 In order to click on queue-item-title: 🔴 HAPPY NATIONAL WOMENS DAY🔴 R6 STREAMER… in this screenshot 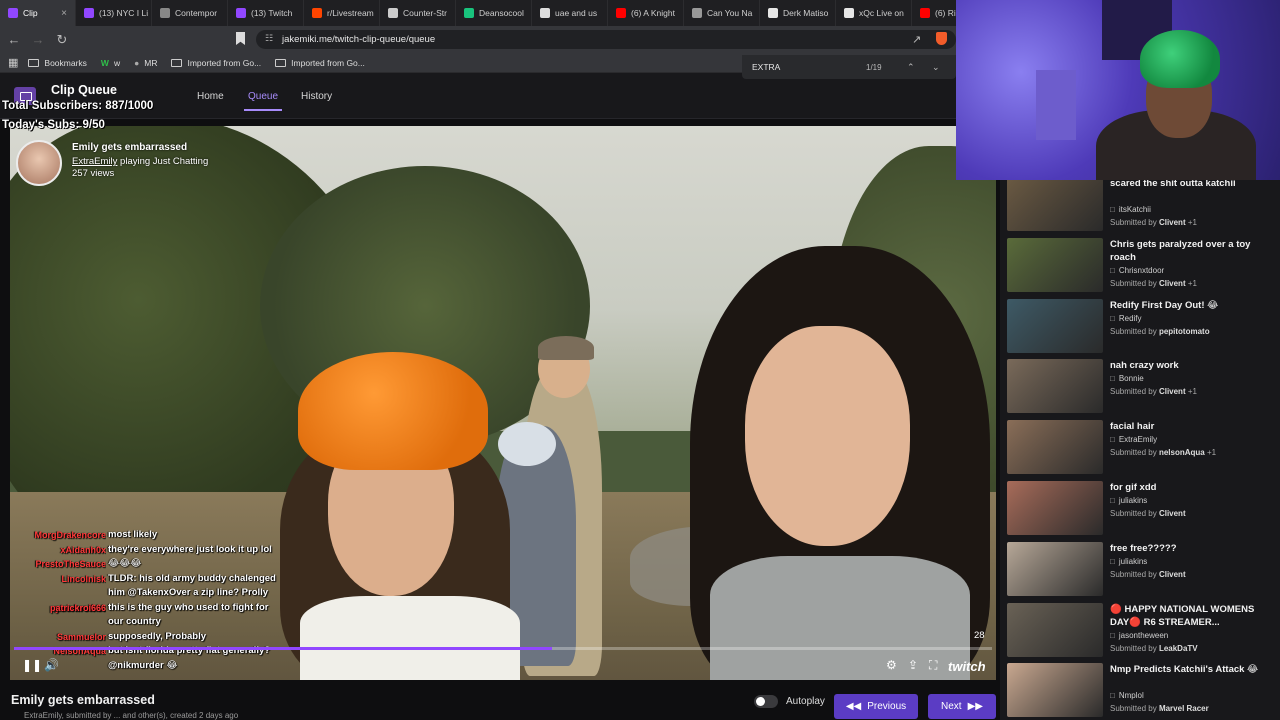, I will do `click(1182, 616)`.